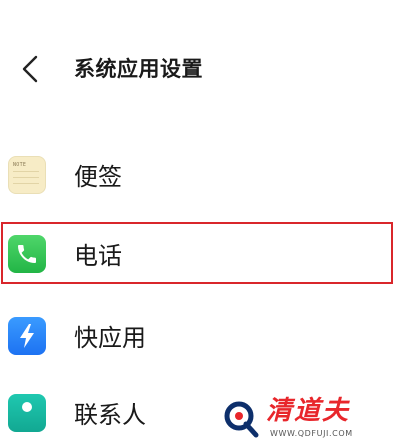 The width and height of the screenshot is (400, 447). What do you see at coordinates (27, 175) in the screenshot?
I see `notes-icon: NOTE` at bounding box center [27, 175].